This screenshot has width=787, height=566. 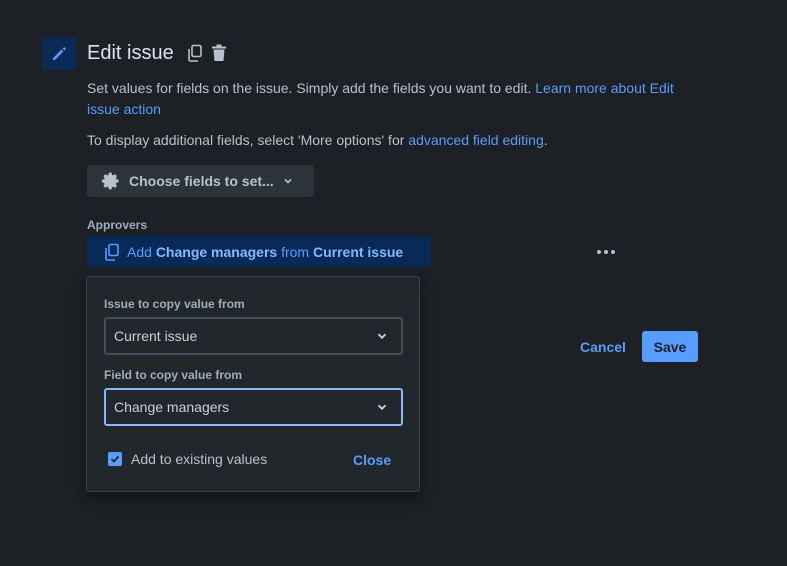 I want to click on copy-value-pill: Add Change managers from Current issue, so click(x=259, y=251).